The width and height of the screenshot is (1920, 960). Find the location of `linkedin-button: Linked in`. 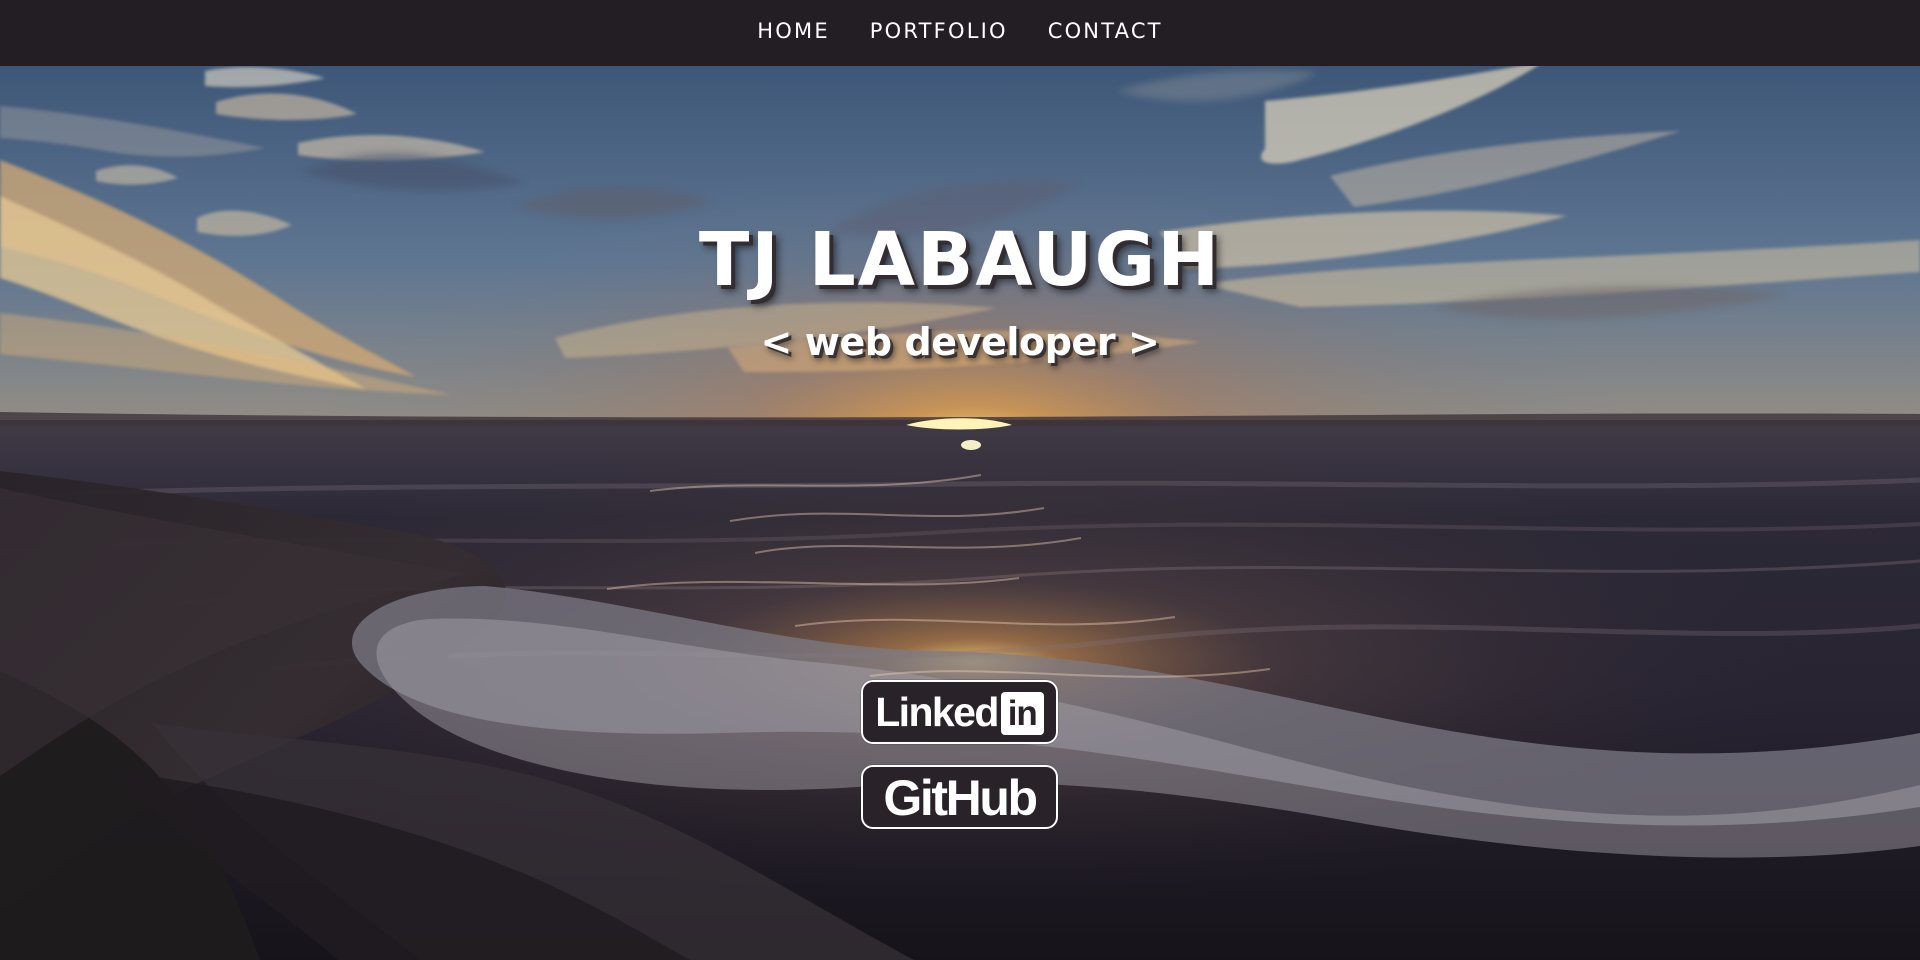

linkedin-button: Linked in is located at coordinates (959, 712).